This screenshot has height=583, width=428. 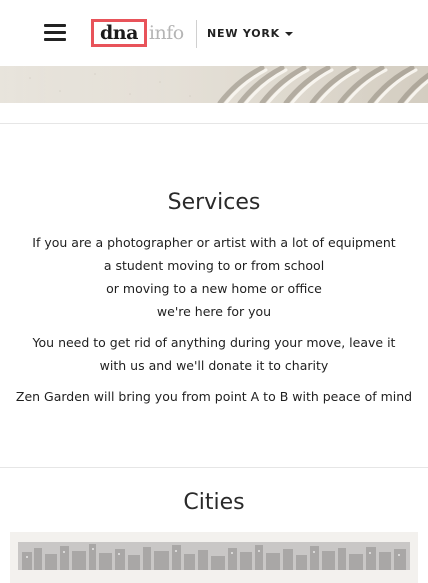 I want to click on zen-sand-ripples, so click(x=214, y=84).